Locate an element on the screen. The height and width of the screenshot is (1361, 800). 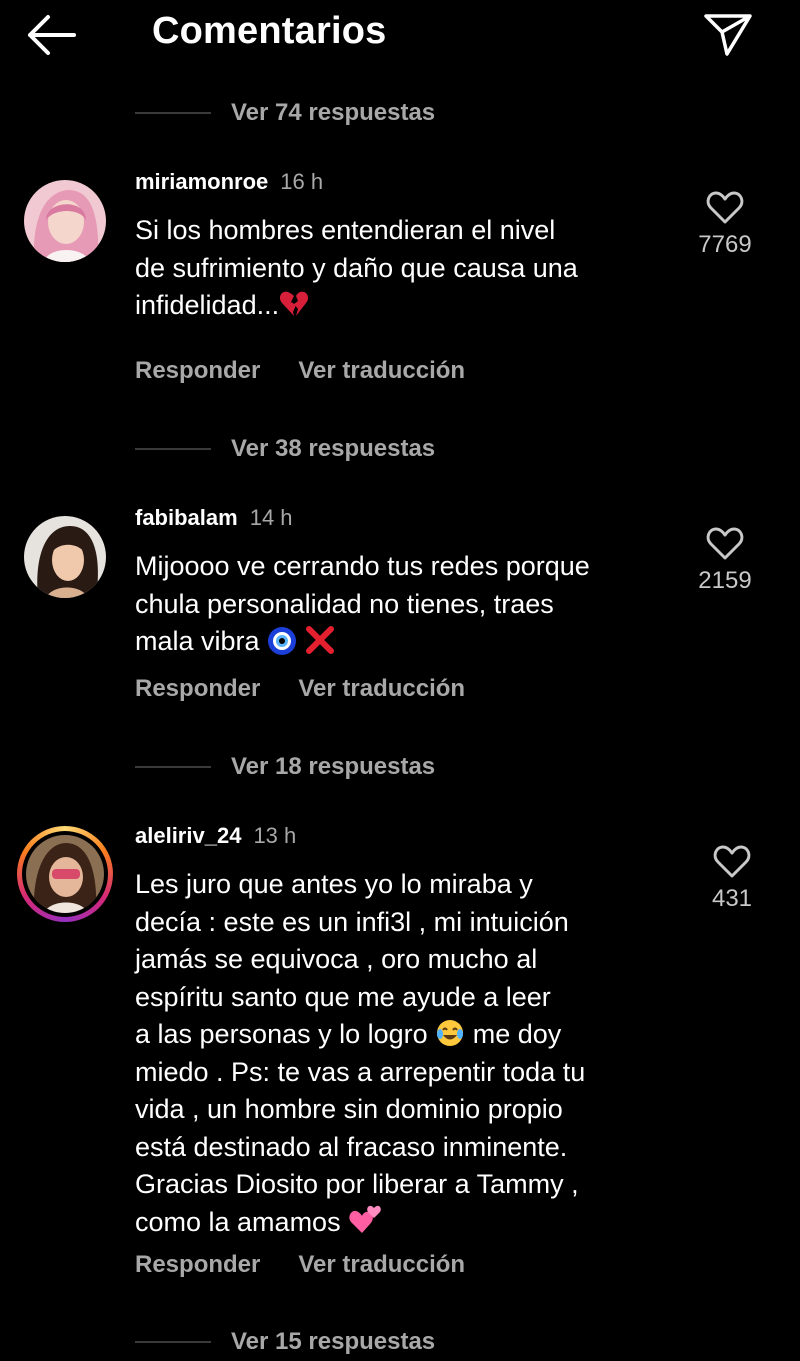
like-area: 7769 is located at coordinates (725, 225).